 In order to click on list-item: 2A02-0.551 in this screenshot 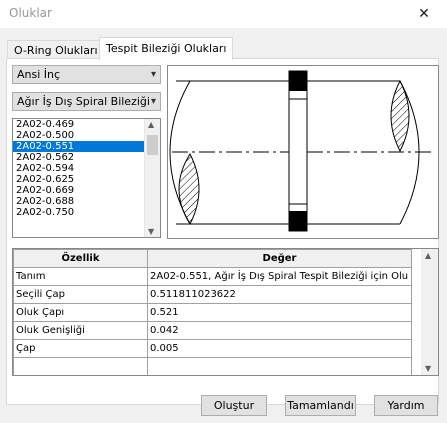, I will do `click(78, 146)`.